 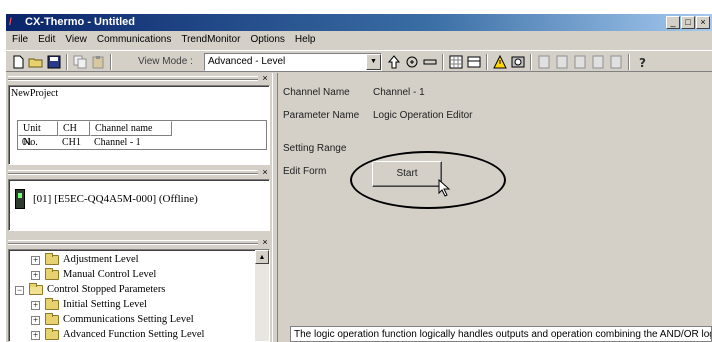 What do you see at coordinates (135, 40) in the screenshot?
I see `menu-communications: Communications` at bounding box center [135, 40].